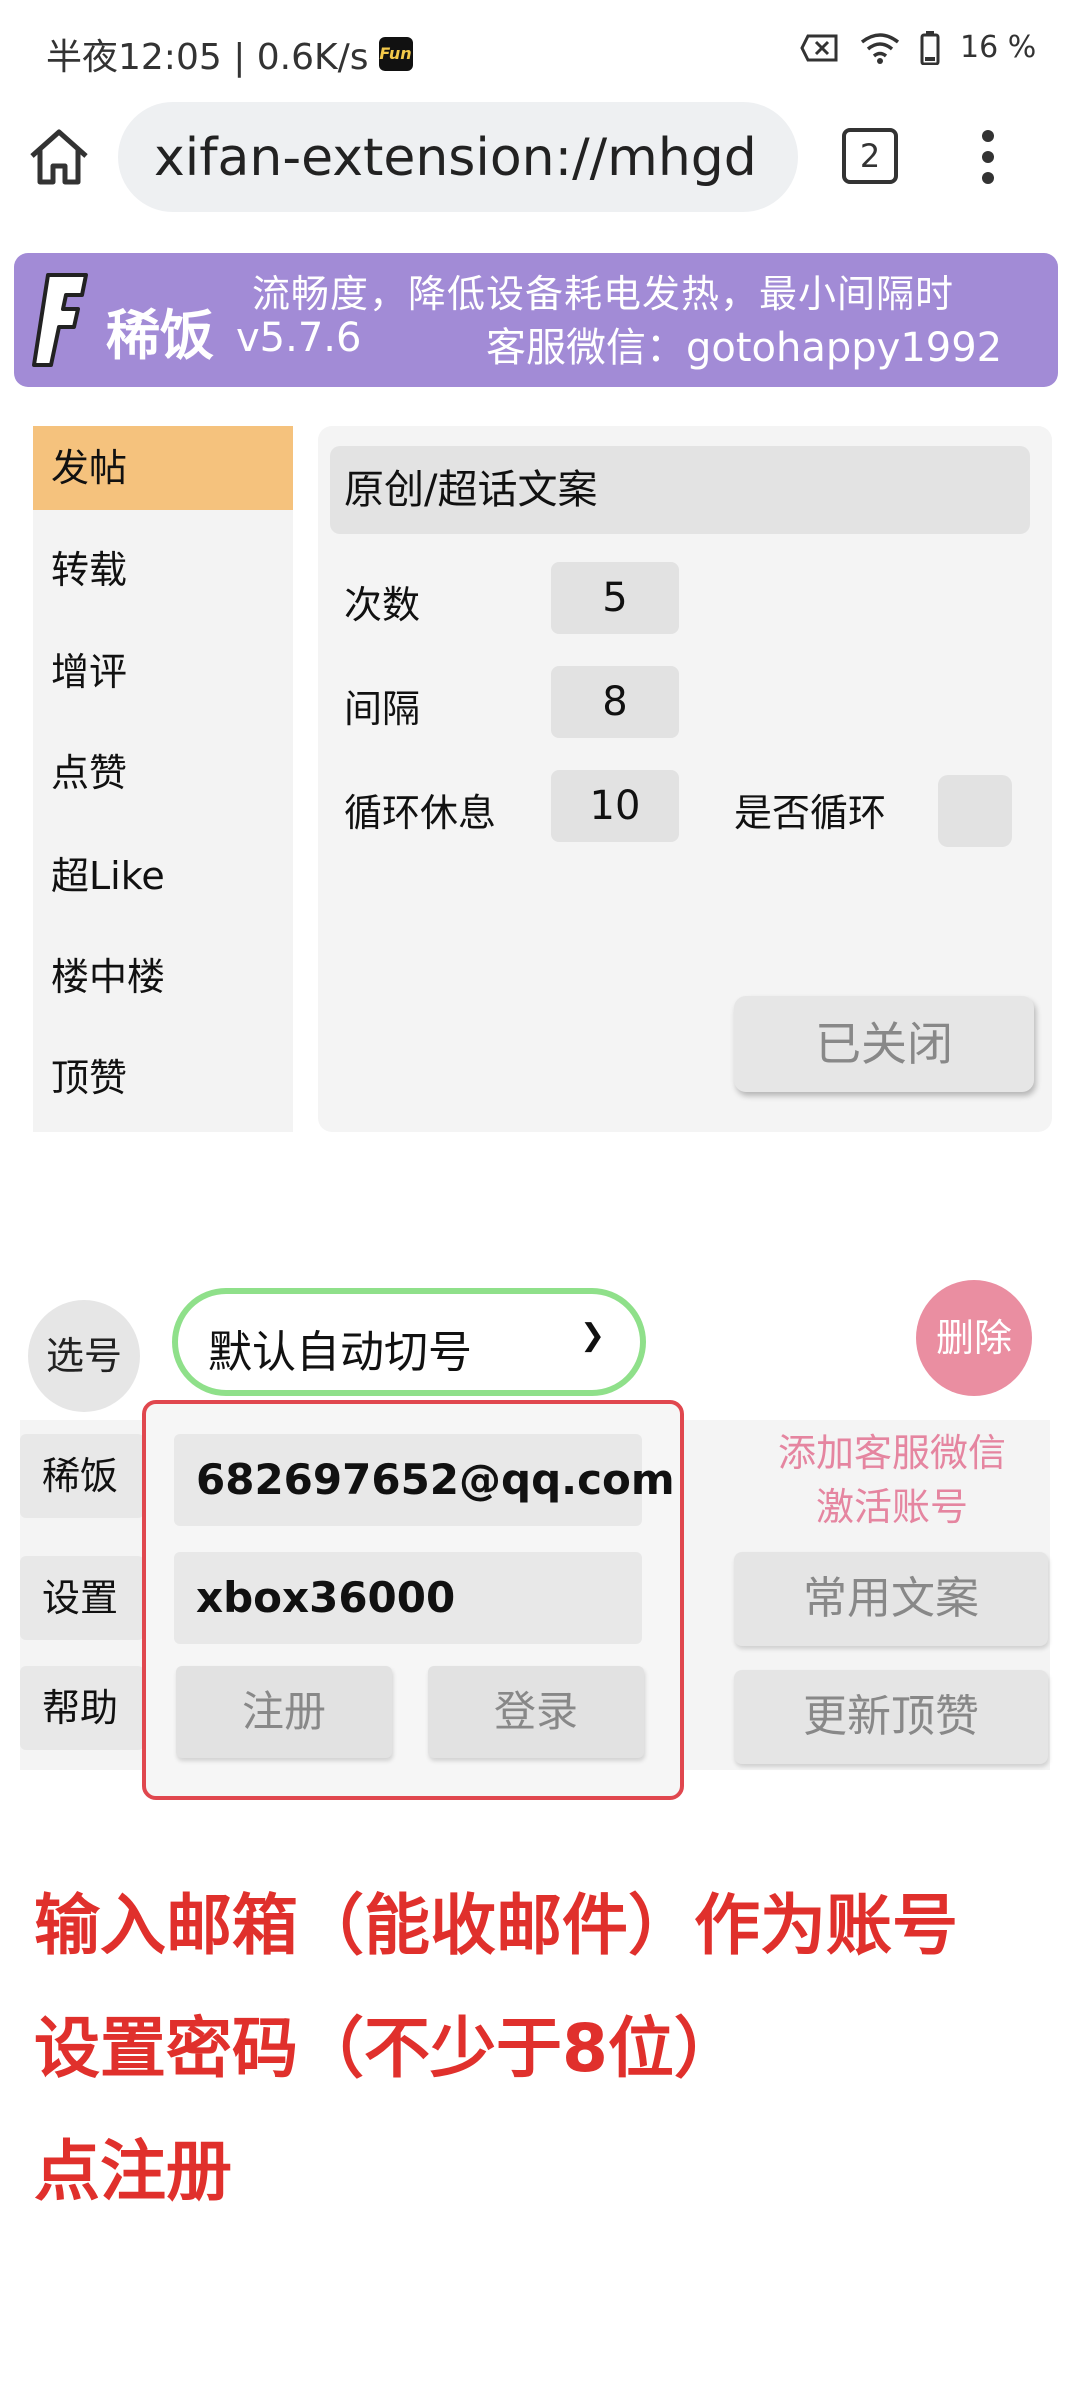  Describe the element at coordinates (382, 709) in the screenshot. I see `interval-label: 间隔` at that location.